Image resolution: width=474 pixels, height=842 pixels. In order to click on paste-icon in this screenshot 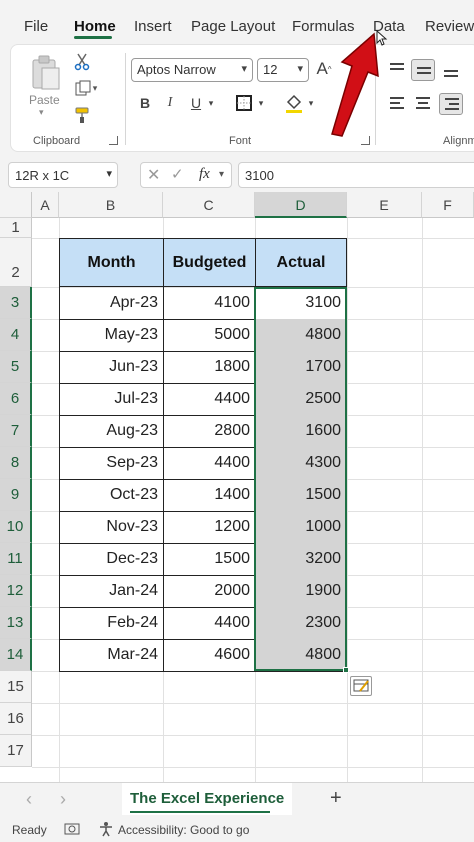, I will do `click(45, 73)`.